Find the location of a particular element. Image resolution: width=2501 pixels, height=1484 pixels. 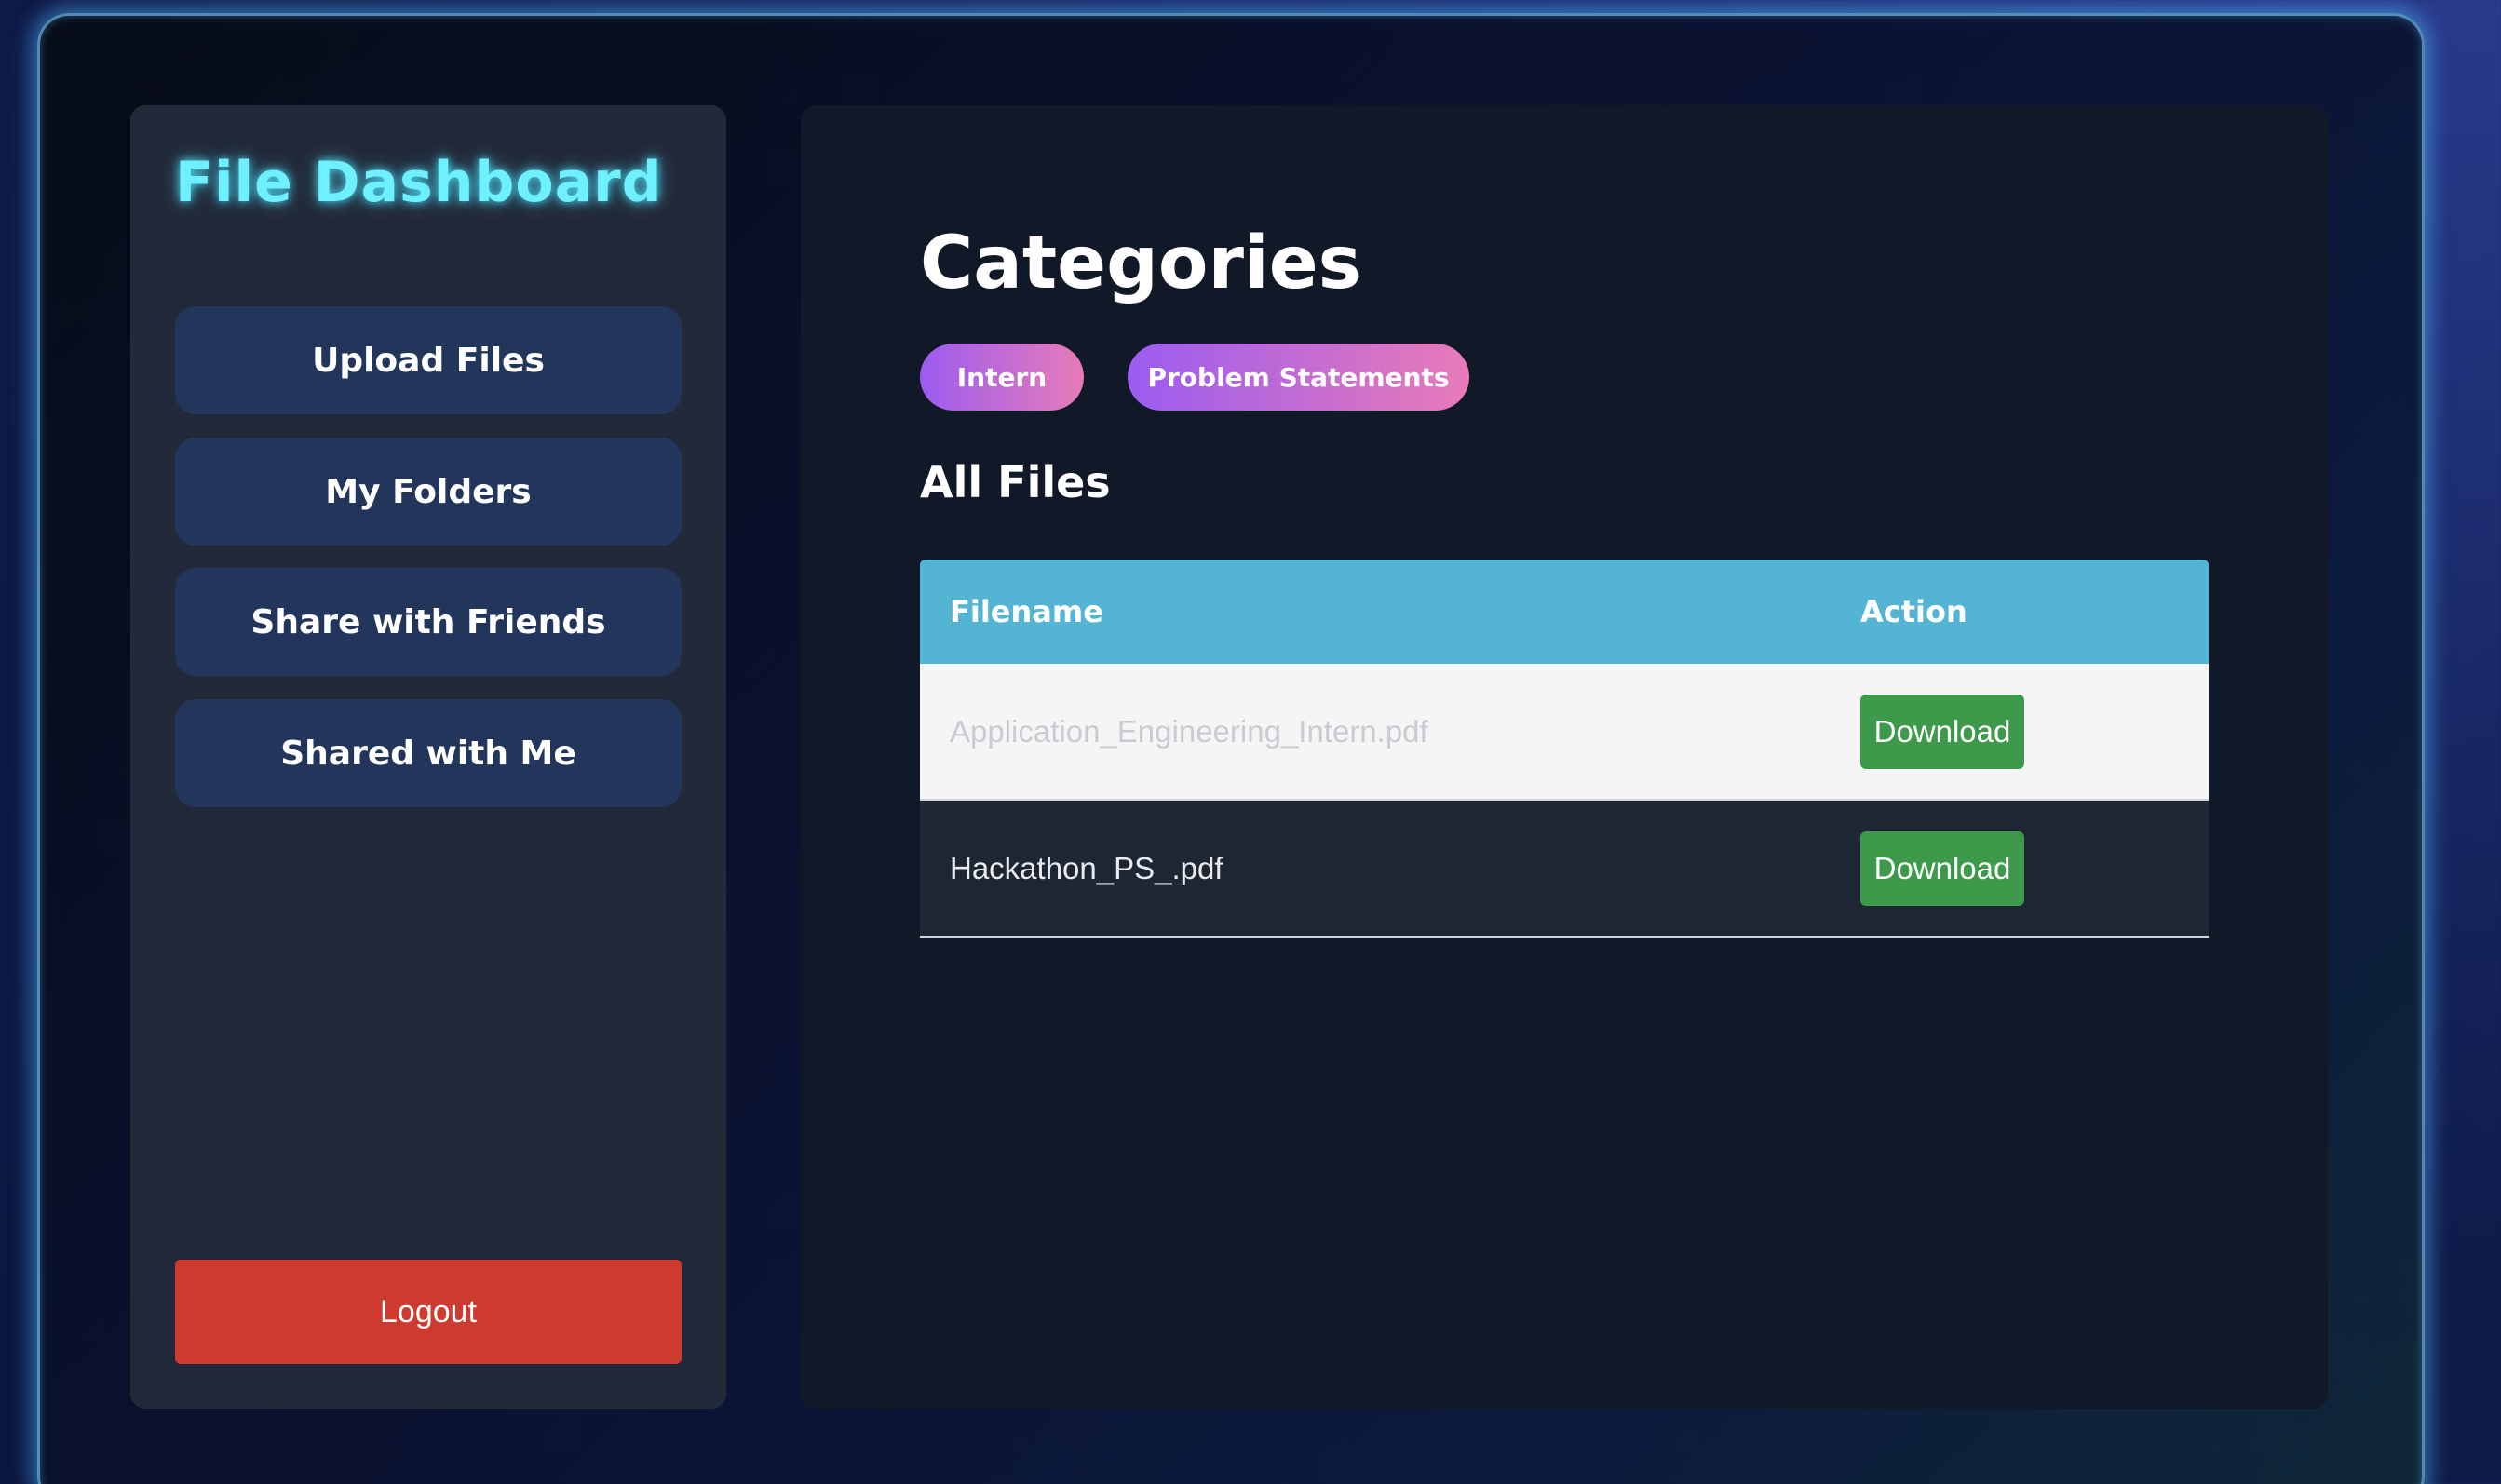

brand-title: File Dashboard is located at coordinates (419, 182).